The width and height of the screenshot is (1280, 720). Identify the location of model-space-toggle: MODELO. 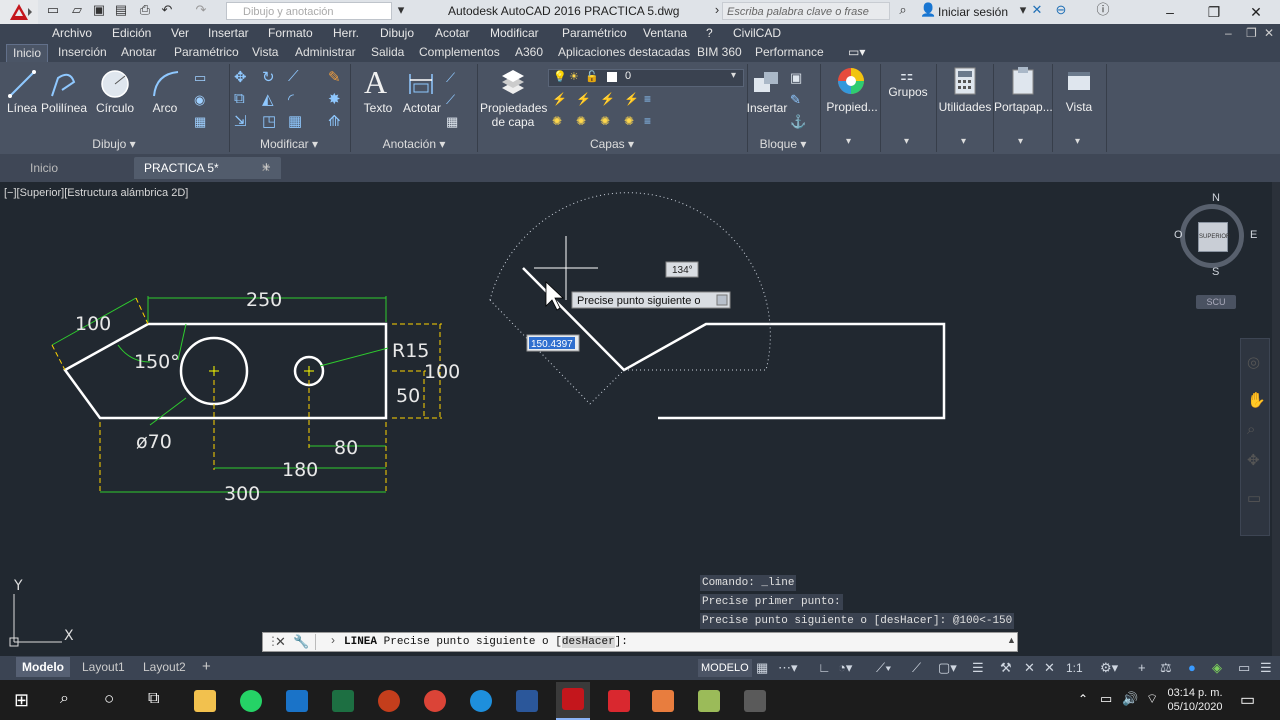
(725, 668).